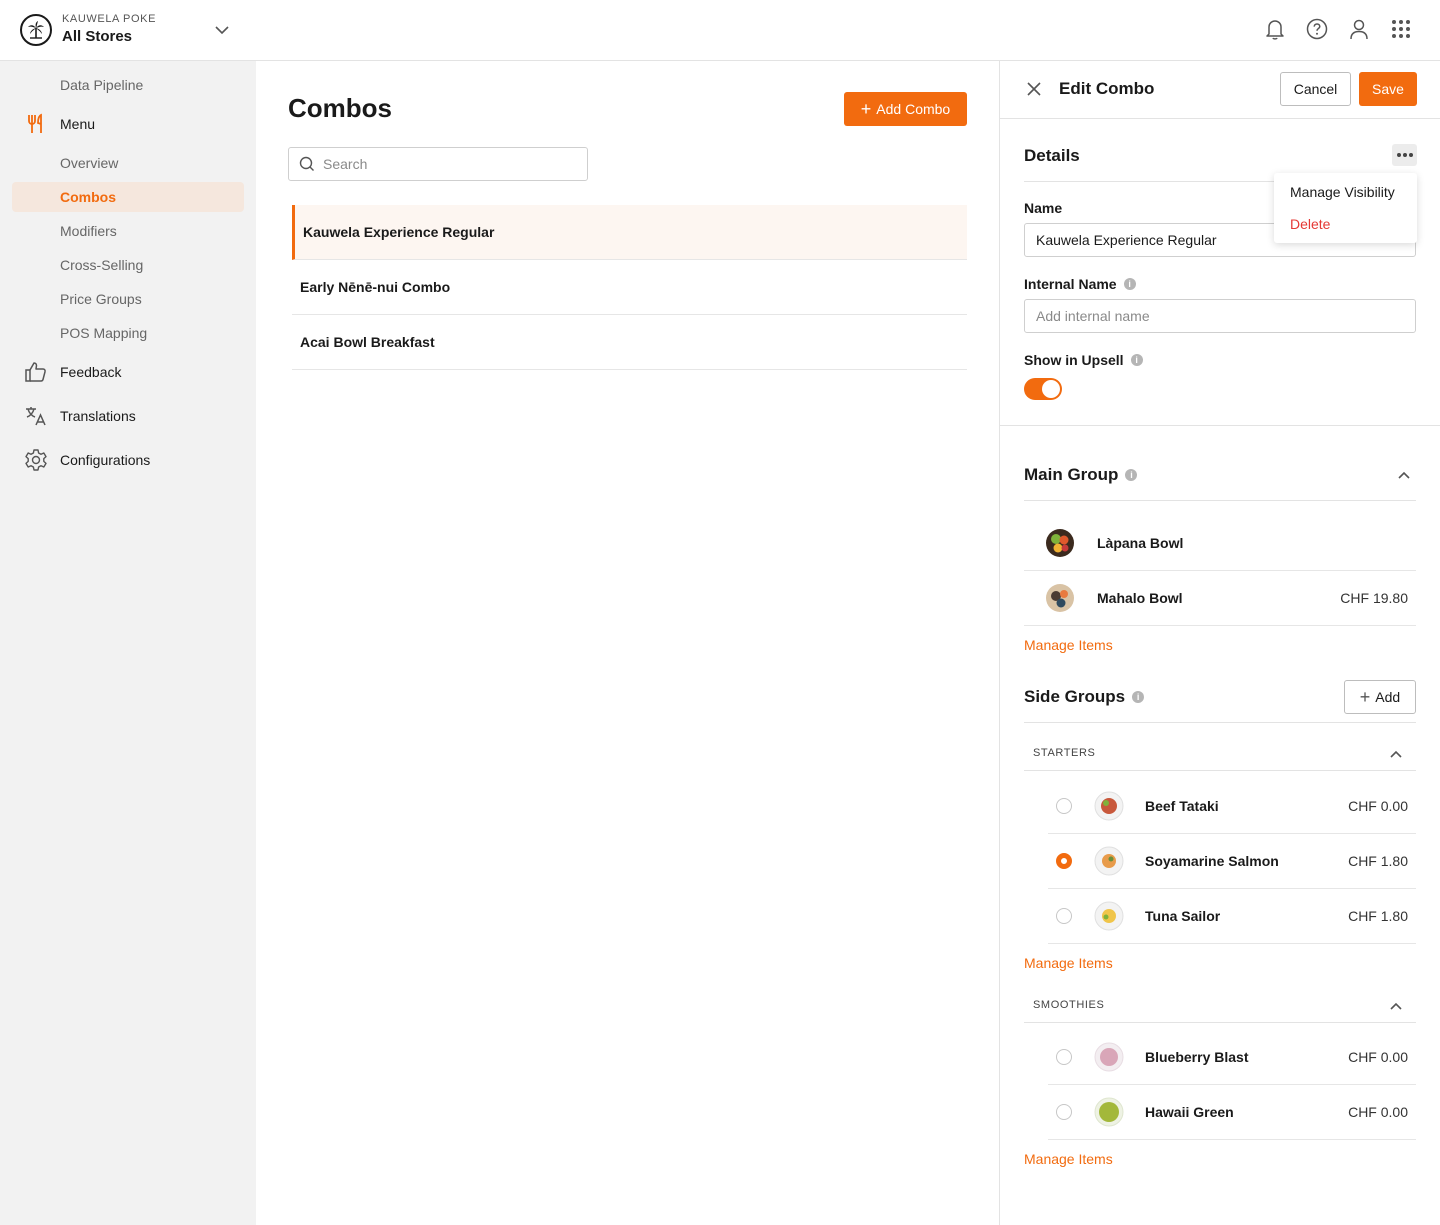  Describe the element at coordinates (98, 416) in the screenshot. I see `sidebar-item-label: Translations` at that location.